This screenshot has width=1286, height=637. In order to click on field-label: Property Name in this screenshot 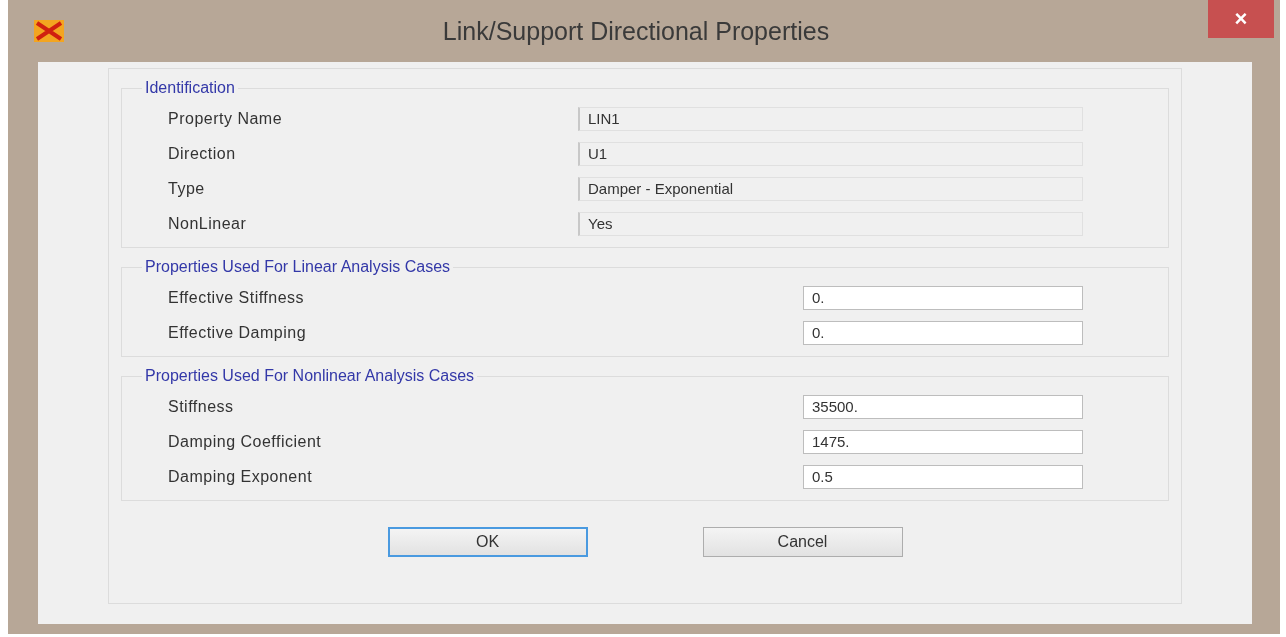, I will do `click(226, 118)`.